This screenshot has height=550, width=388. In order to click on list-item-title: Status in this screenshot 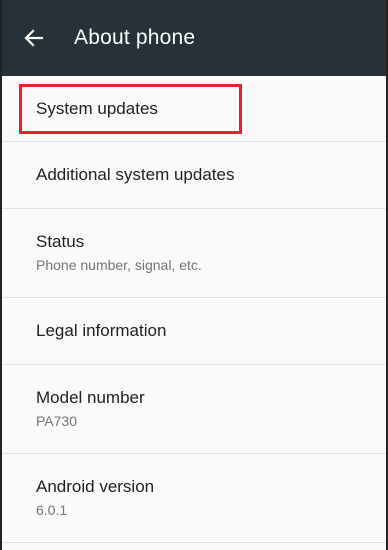, I will do `click(60, 241)`.